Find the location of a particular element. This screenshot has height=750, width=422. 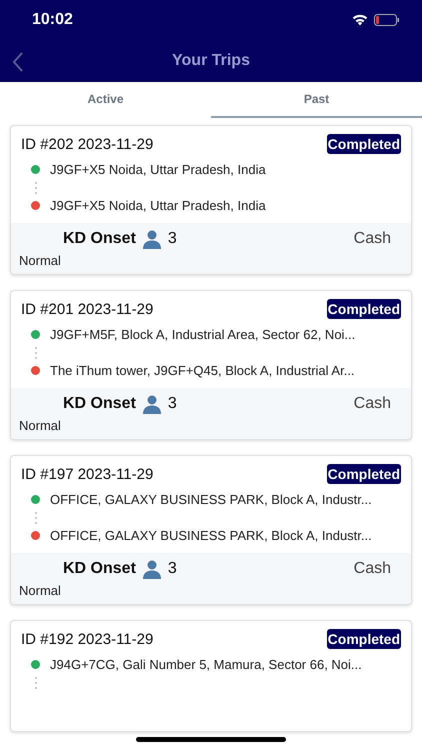

status-time: 10:02 is located at coordinates (52, 20).